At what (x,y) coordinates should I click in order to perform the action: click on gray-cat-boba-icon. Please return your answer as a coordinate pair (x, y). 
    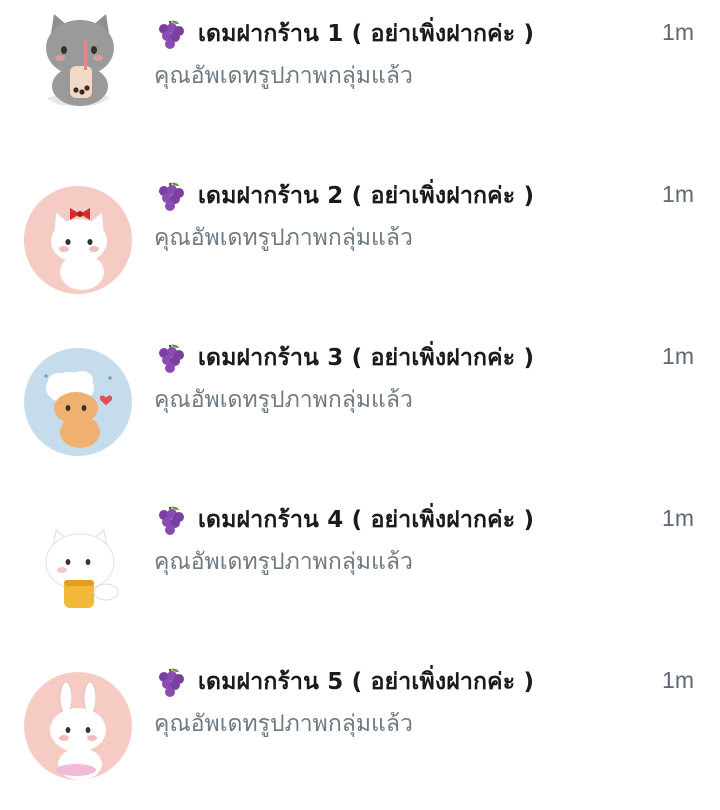
    Looking at the image, I should click on (78, 54).